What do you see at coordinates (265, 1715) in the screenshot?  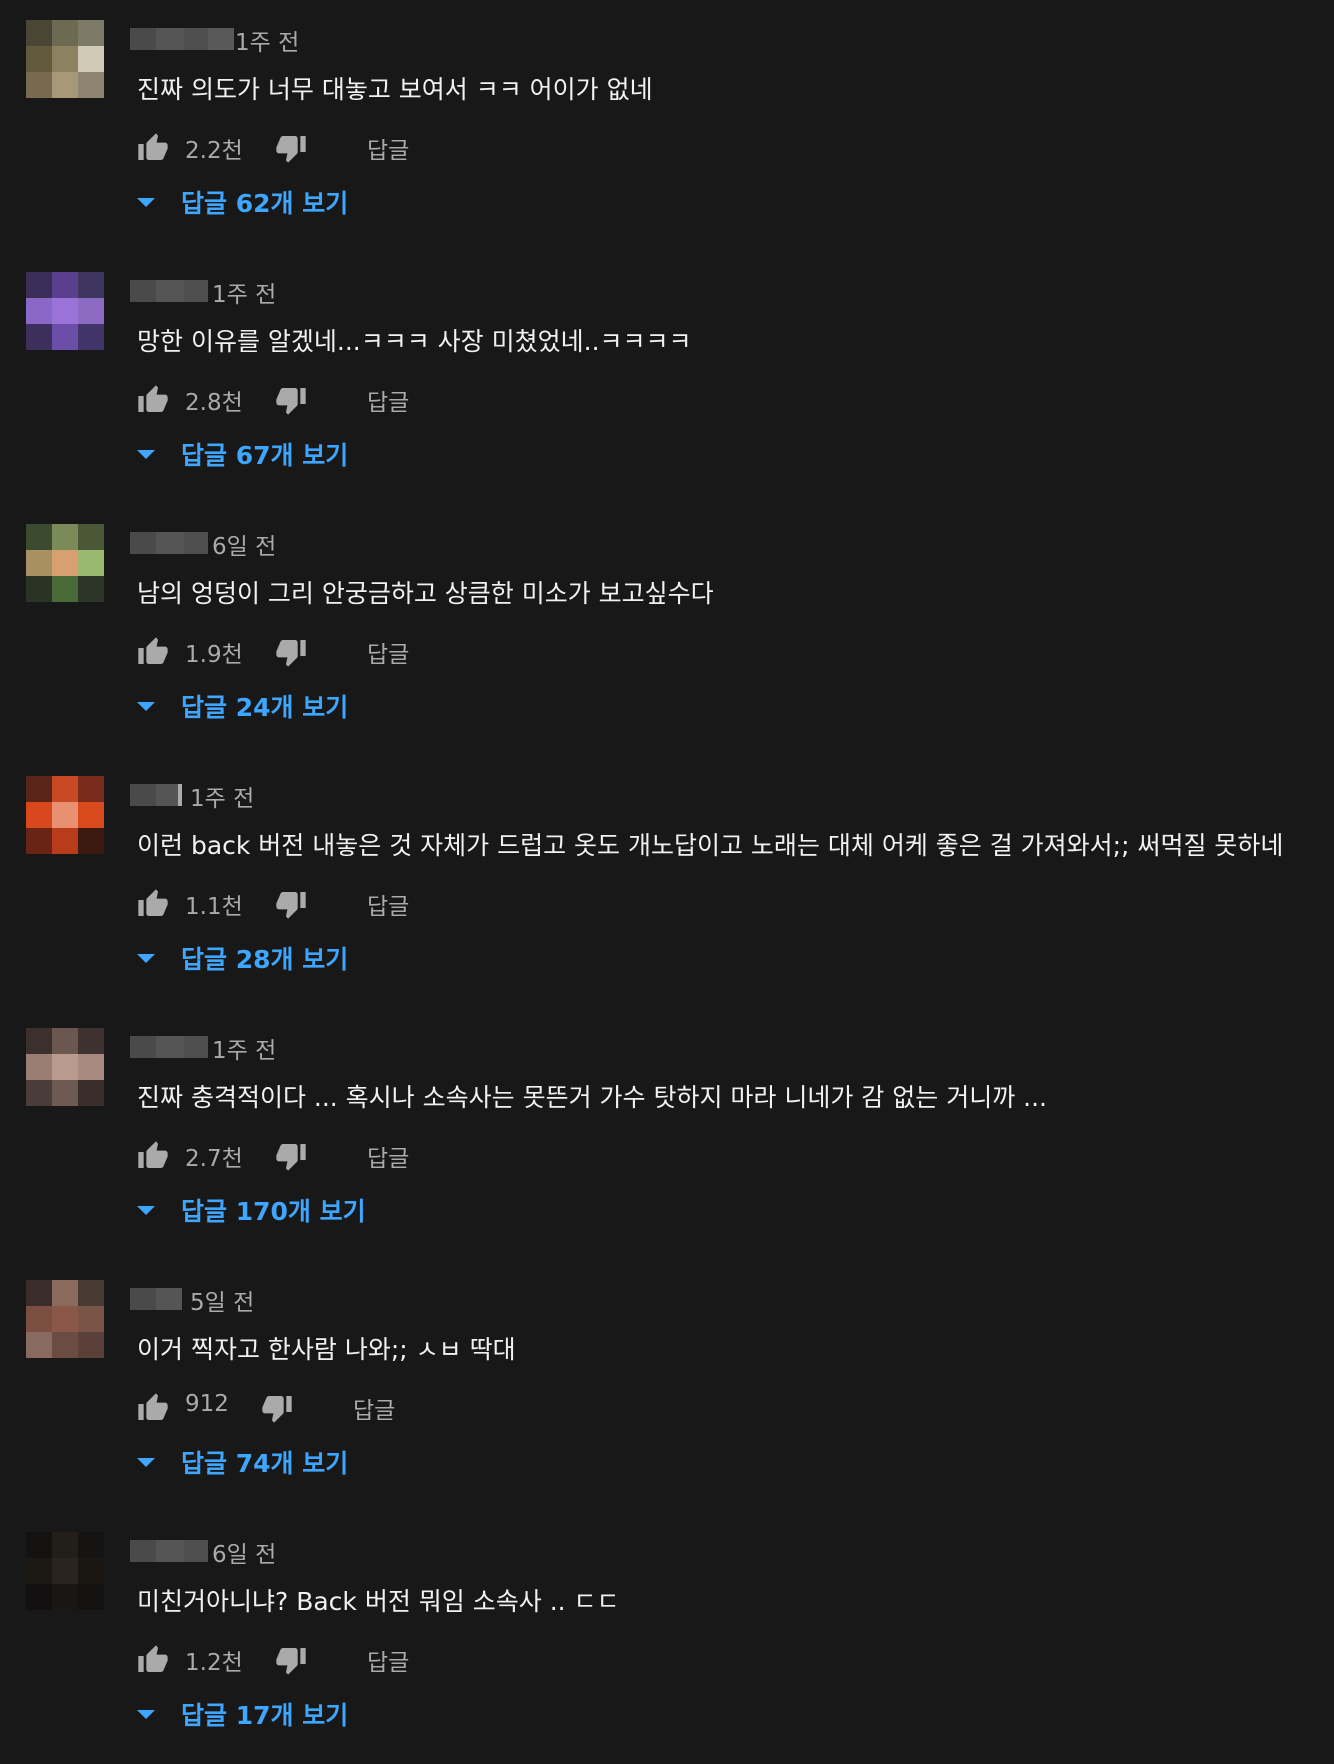 I see `view-replies-label: 답글 17개 보기` at bounding box center [265, 1715].